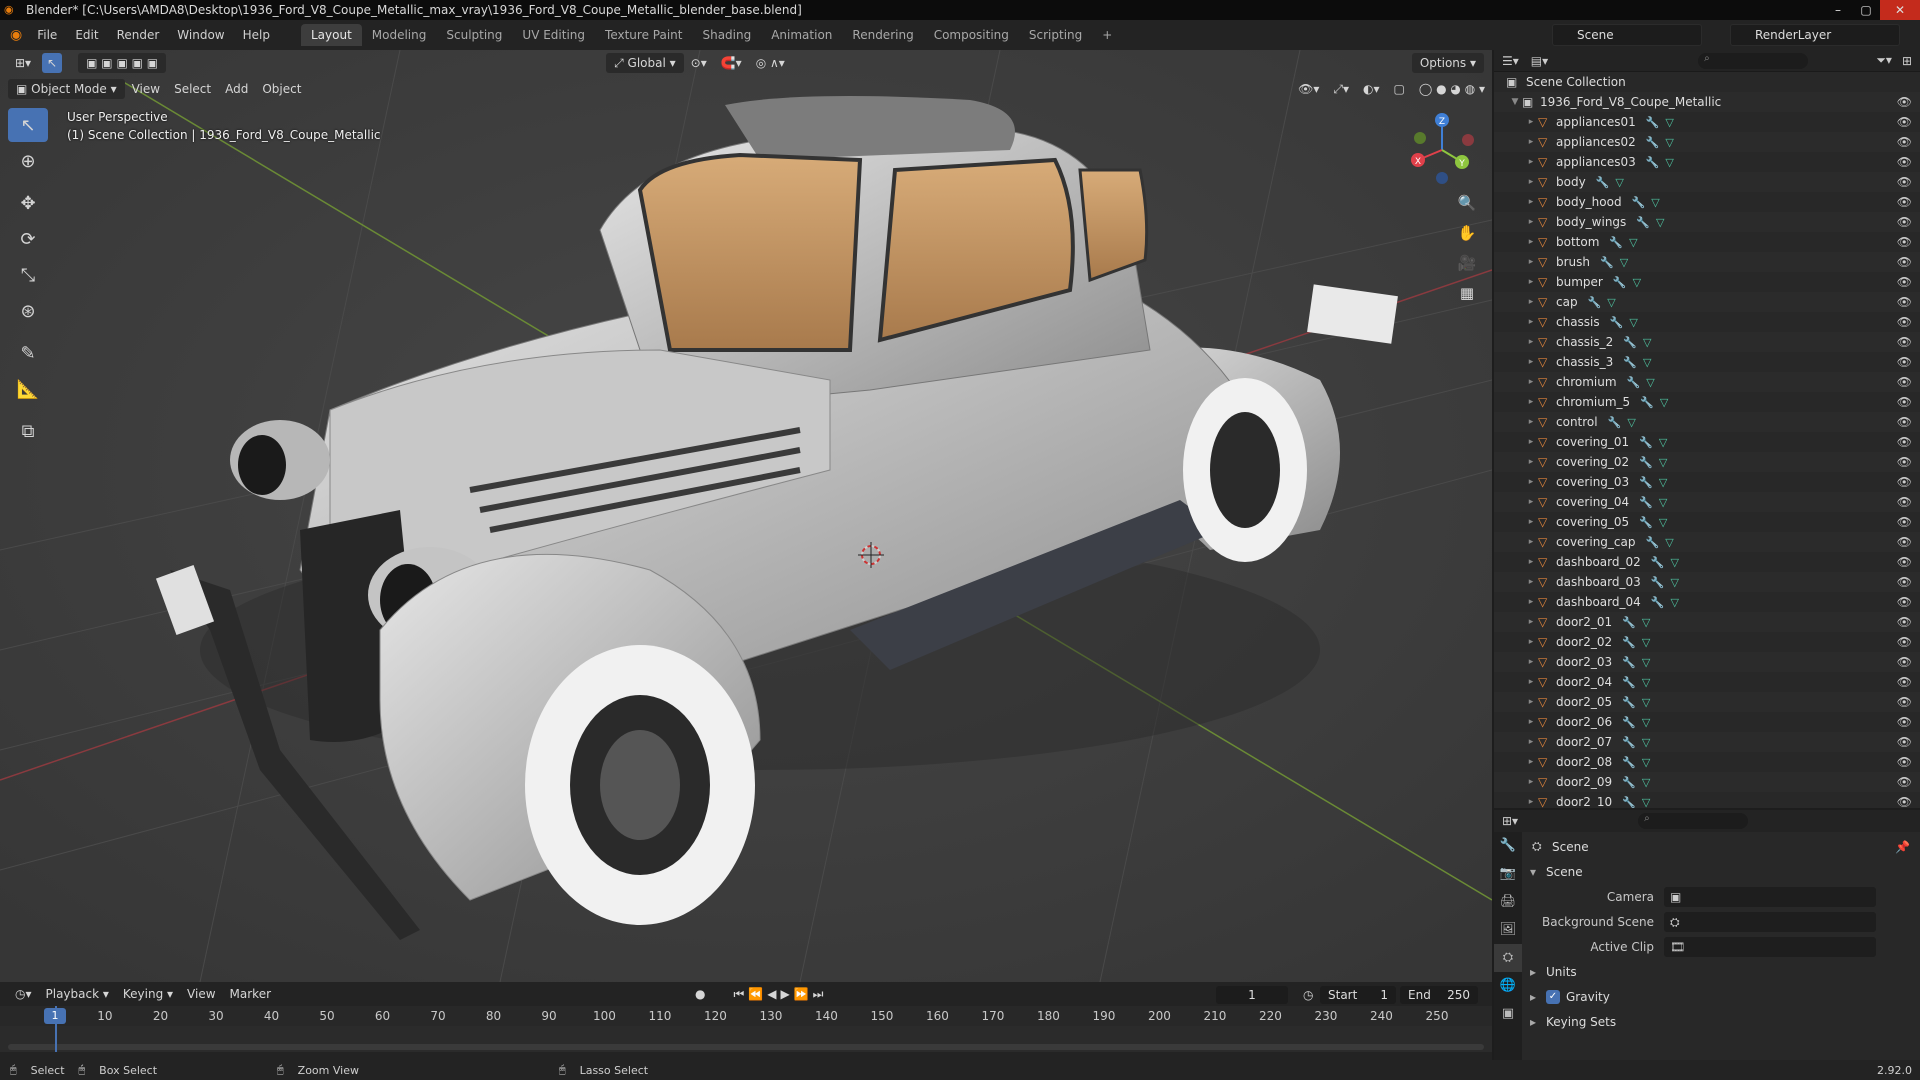 This screenshot has height=1080, width=1920. Describe the element at coordinates (781, 994) in the screenshot. I see `playback-controls: ⏮⏪◀▶⏩⏭` at that location.